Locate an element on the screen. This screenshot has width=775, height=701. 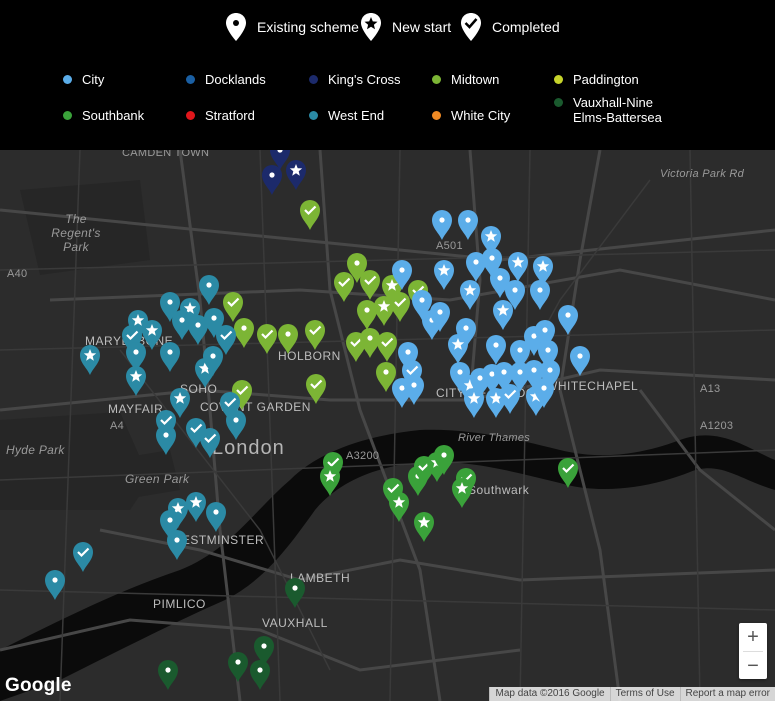
legend-existing: Existing scheme is located at coordinates (292, 27).